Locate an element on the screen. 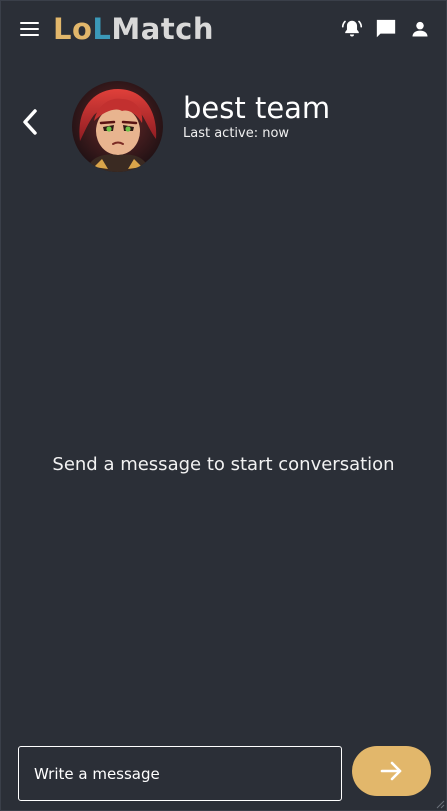  top-icons is located at coordinates (386, 29).